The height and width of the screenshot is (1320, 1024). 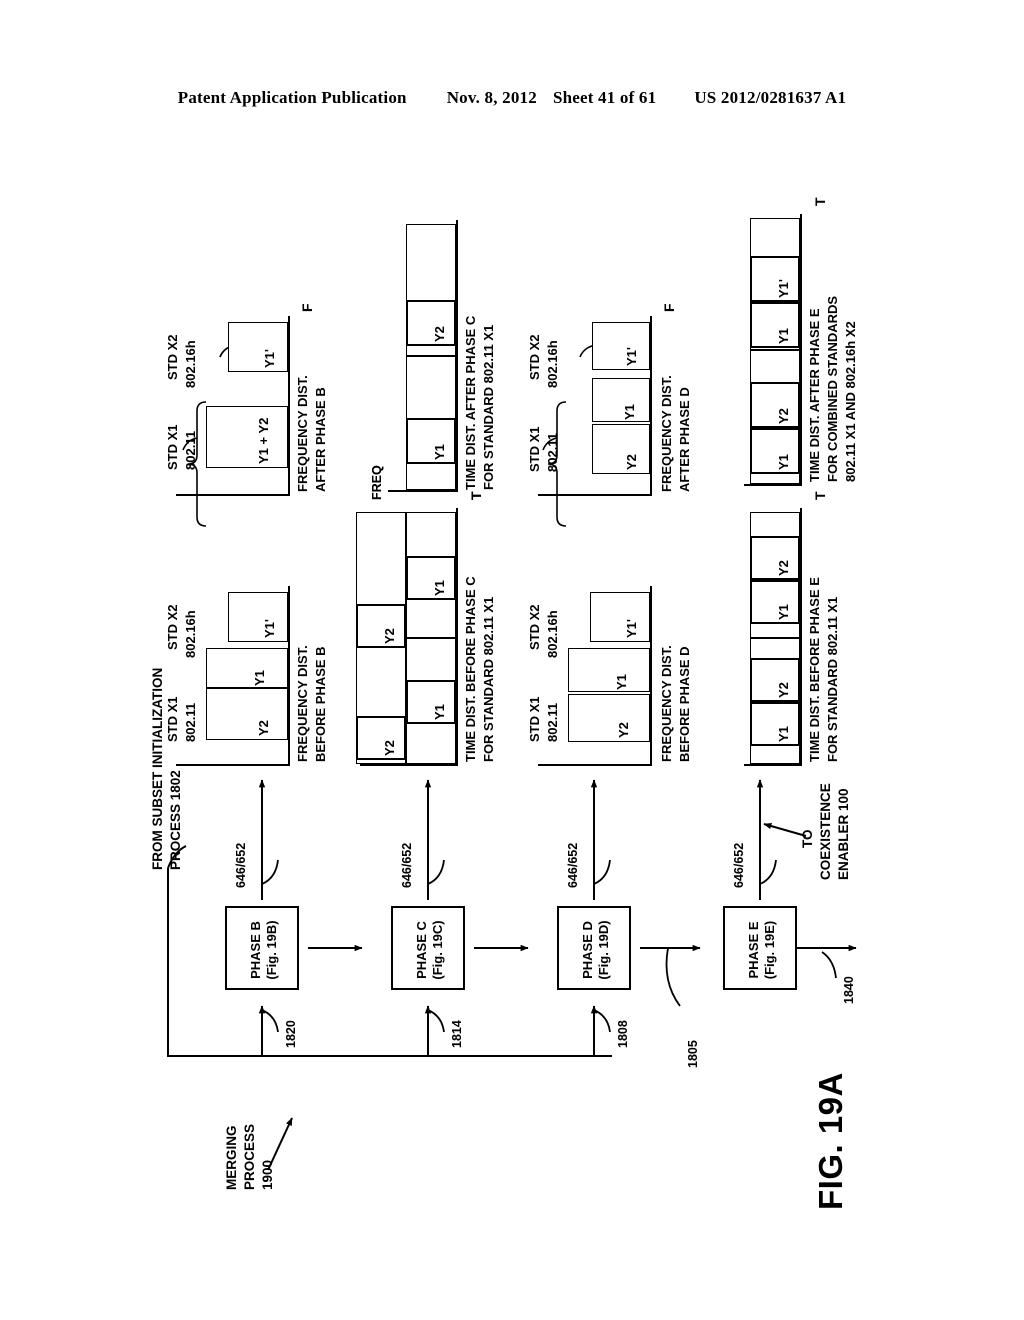 I want to click on freq-axis-after-d, so click(x=651, y=406).